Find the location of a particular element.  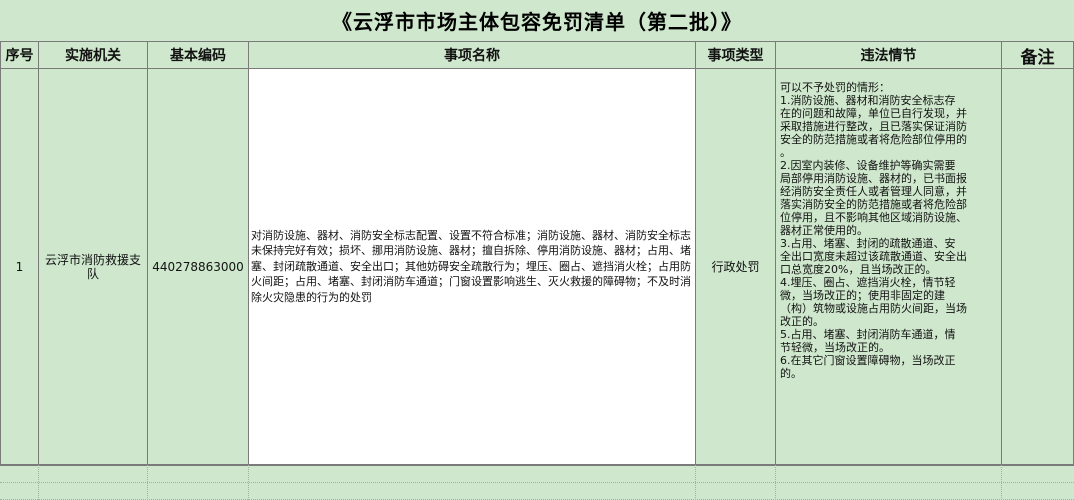

header-violation: 违法情节 is located at coordinates (889, 55).